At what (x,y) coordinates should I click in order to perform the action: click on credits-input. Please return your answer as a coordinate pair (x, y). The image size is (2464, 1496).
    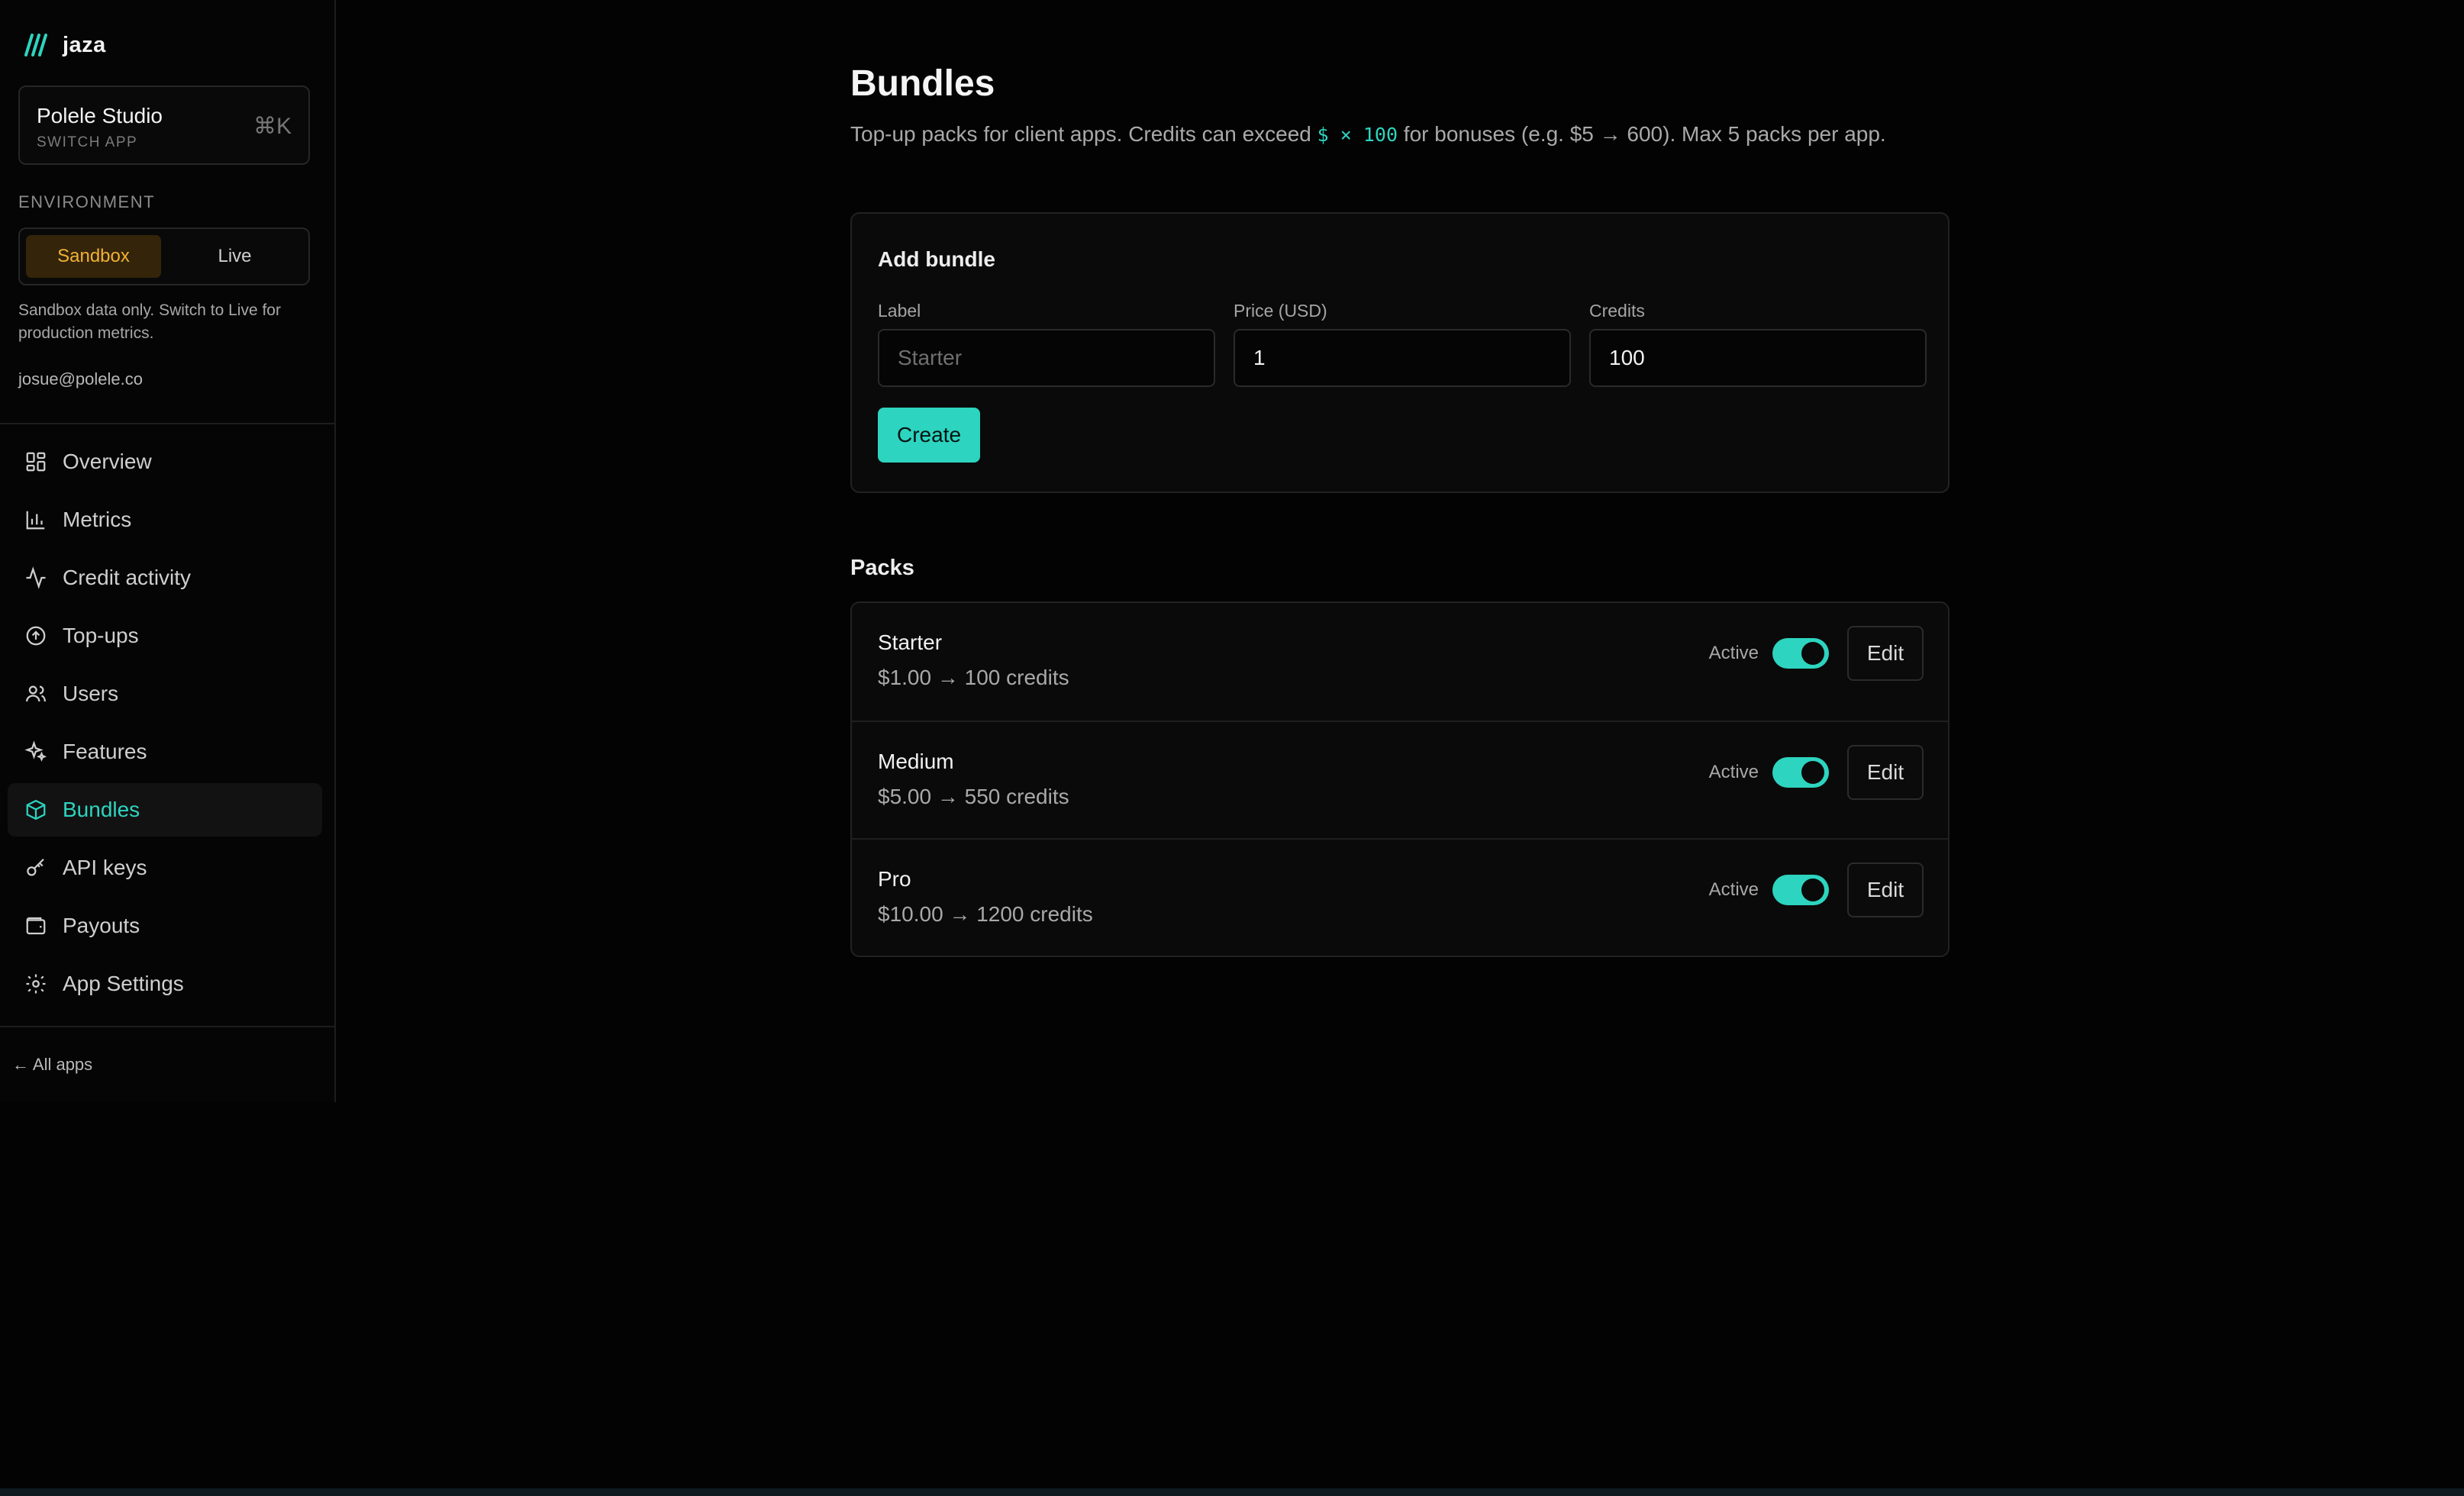
    Looking at the image, I should click on (1758, 358).